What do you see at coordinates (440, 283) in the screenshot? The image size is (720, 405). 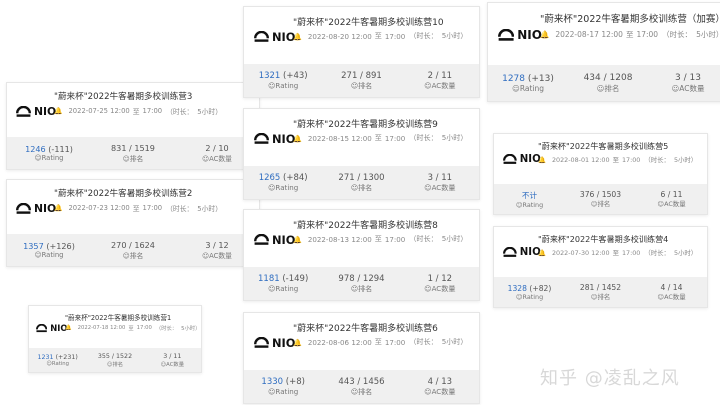 I see `ac-stat: 1 / 12 ☺AC数量` at bounding box center [440, 283].